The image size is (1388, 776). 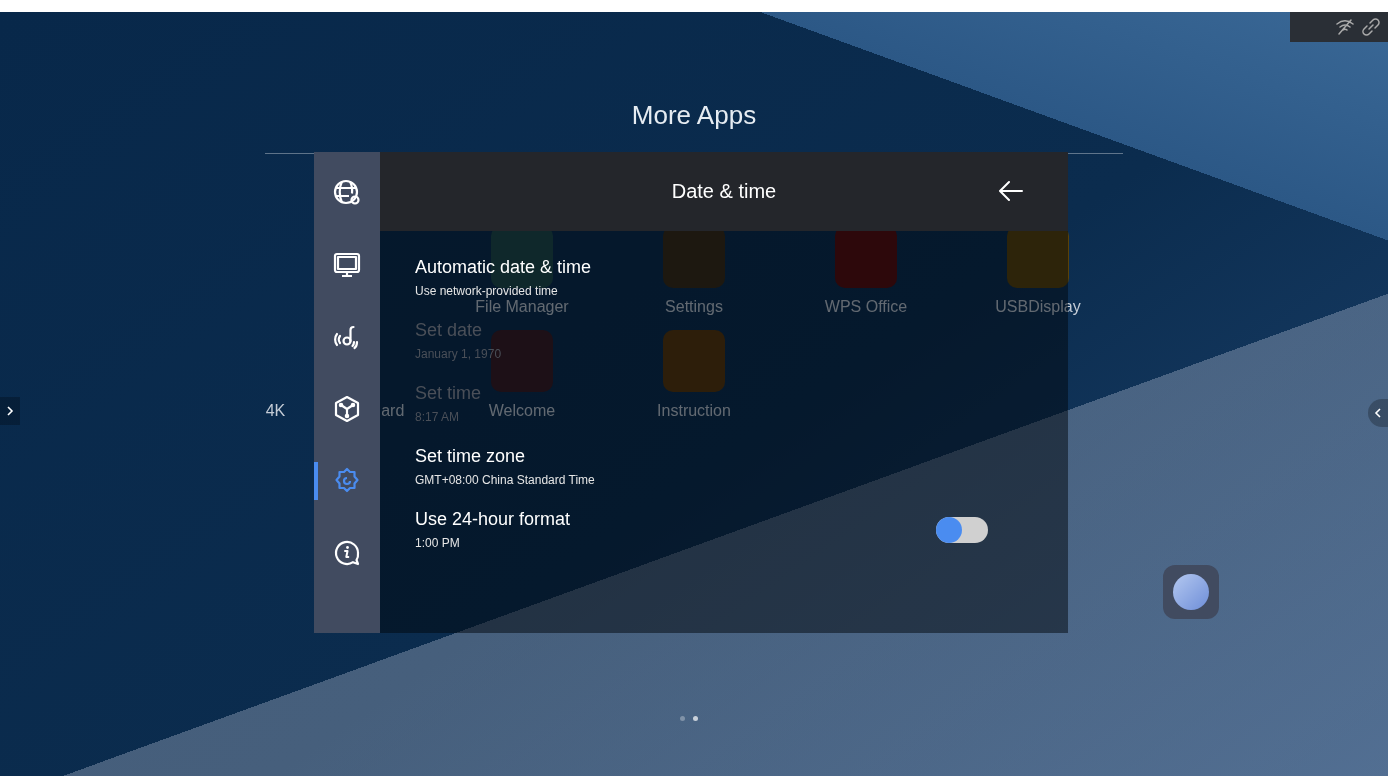 What do you see at coordinates (724, 191) in the screenshot?
I see `dialog-title: Date & time` at bounding box center [724, 191].